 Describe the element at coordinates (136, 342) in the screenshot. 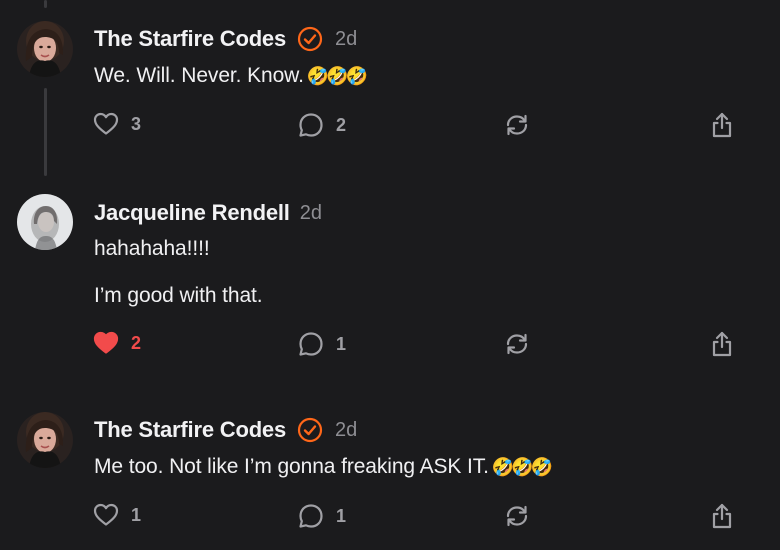

I see `like-count: 2` at that location.